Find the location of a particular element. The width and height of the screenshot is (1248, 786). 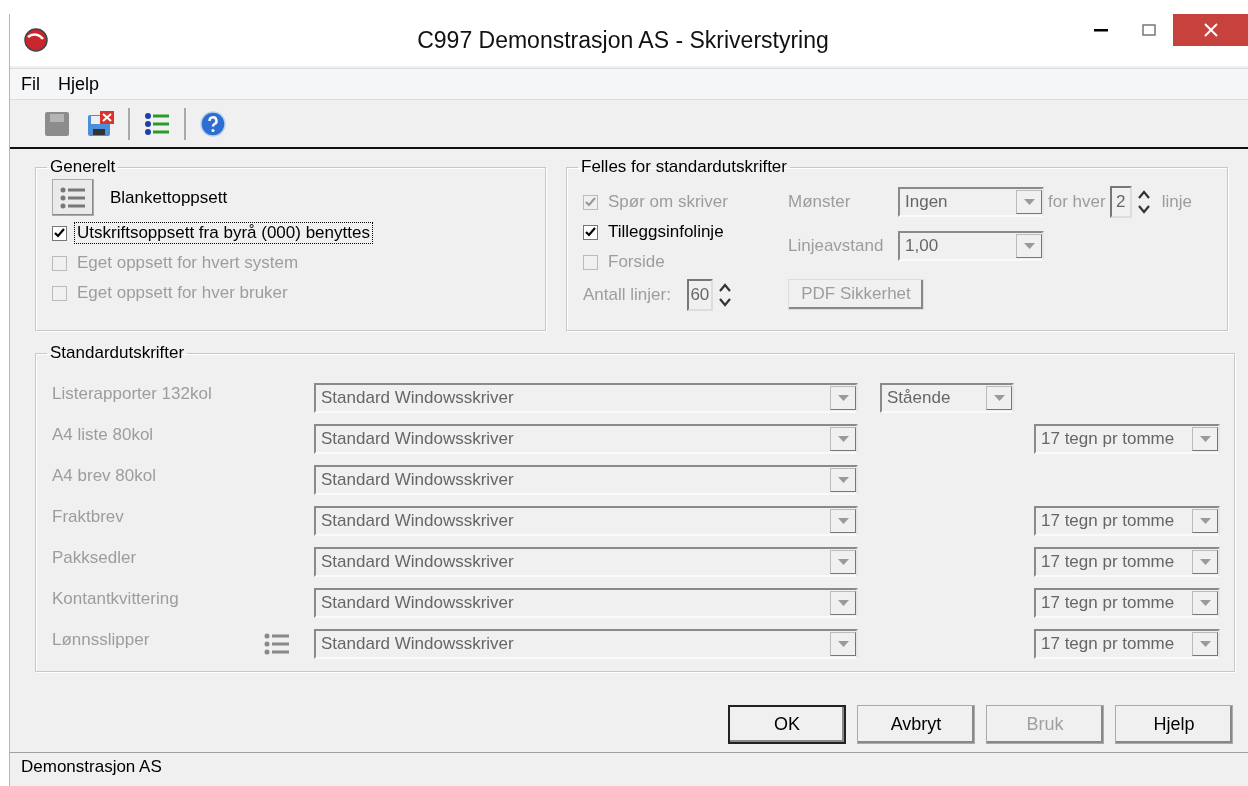

menu-item: Hjelp is located at coordinates (79, 84).